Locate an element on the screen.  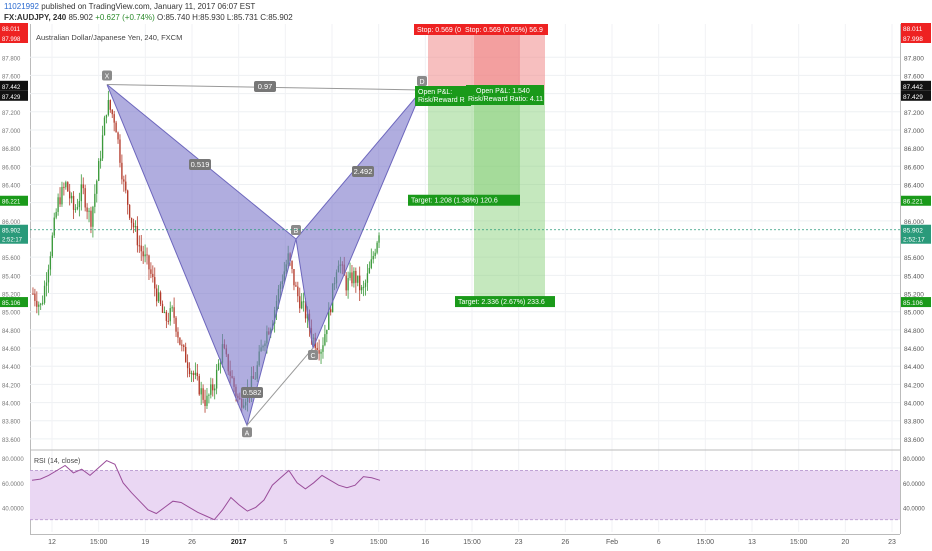
rsi-tick-label: 40.0000 is located at coordinates (914, 509).